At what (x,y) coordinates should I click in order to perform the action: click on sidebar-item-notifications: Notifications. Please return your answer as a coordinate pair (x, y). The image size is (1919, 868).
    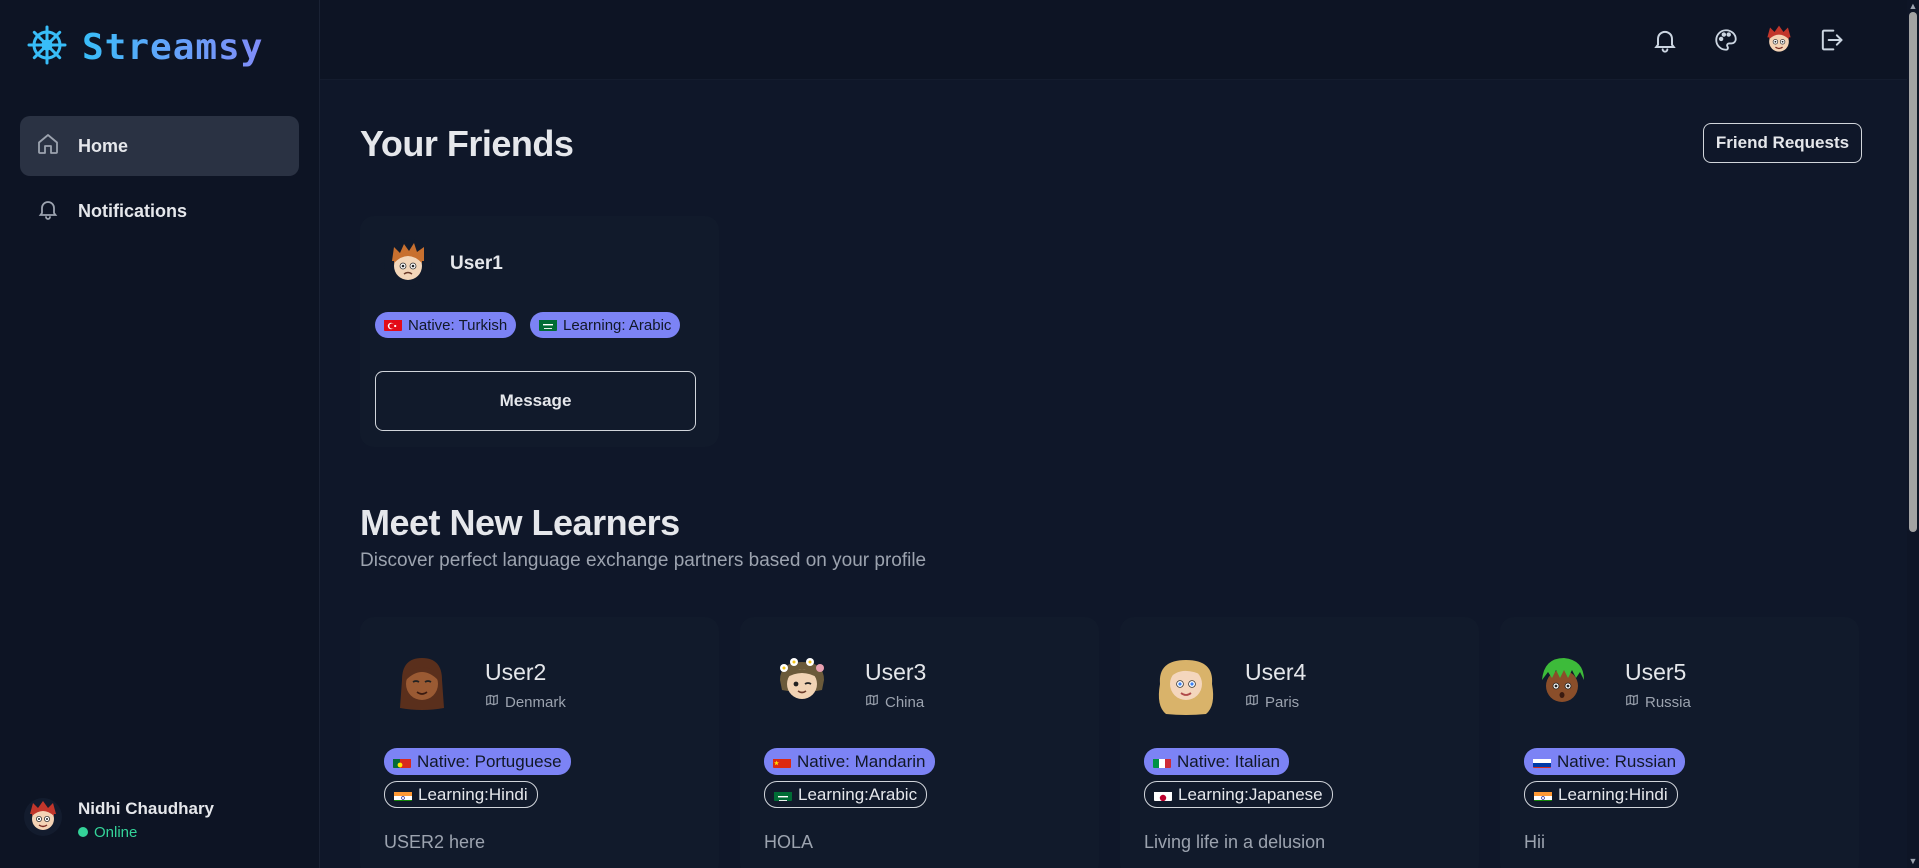
    Looking at the image, I should click on (159, 211).